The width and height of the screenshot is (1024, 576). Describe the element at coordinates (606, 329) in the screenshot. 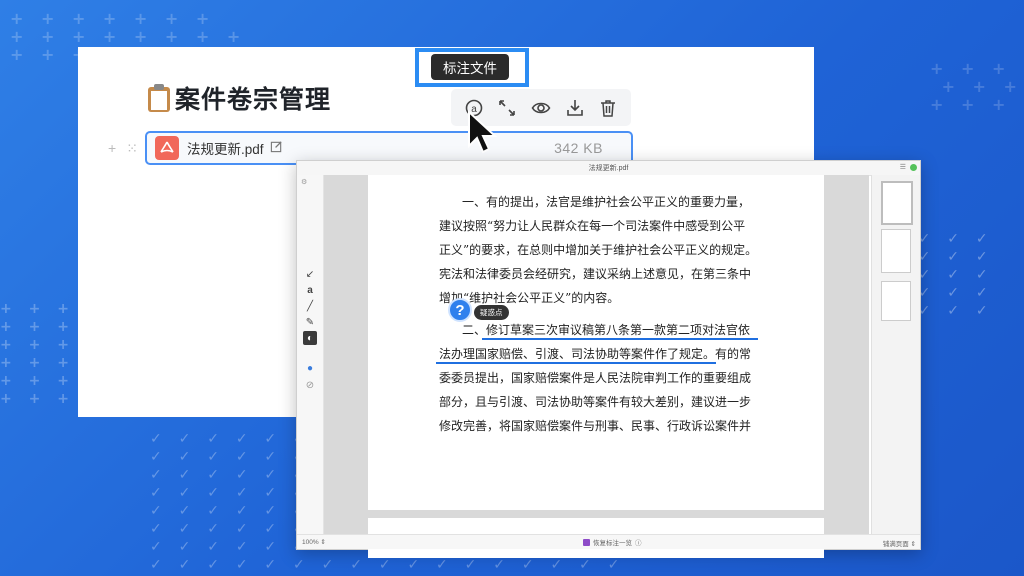

I see `doc-line-highlighted: 二、修订草案三次审议稿第八条第一款第二项对法官依` at that location.